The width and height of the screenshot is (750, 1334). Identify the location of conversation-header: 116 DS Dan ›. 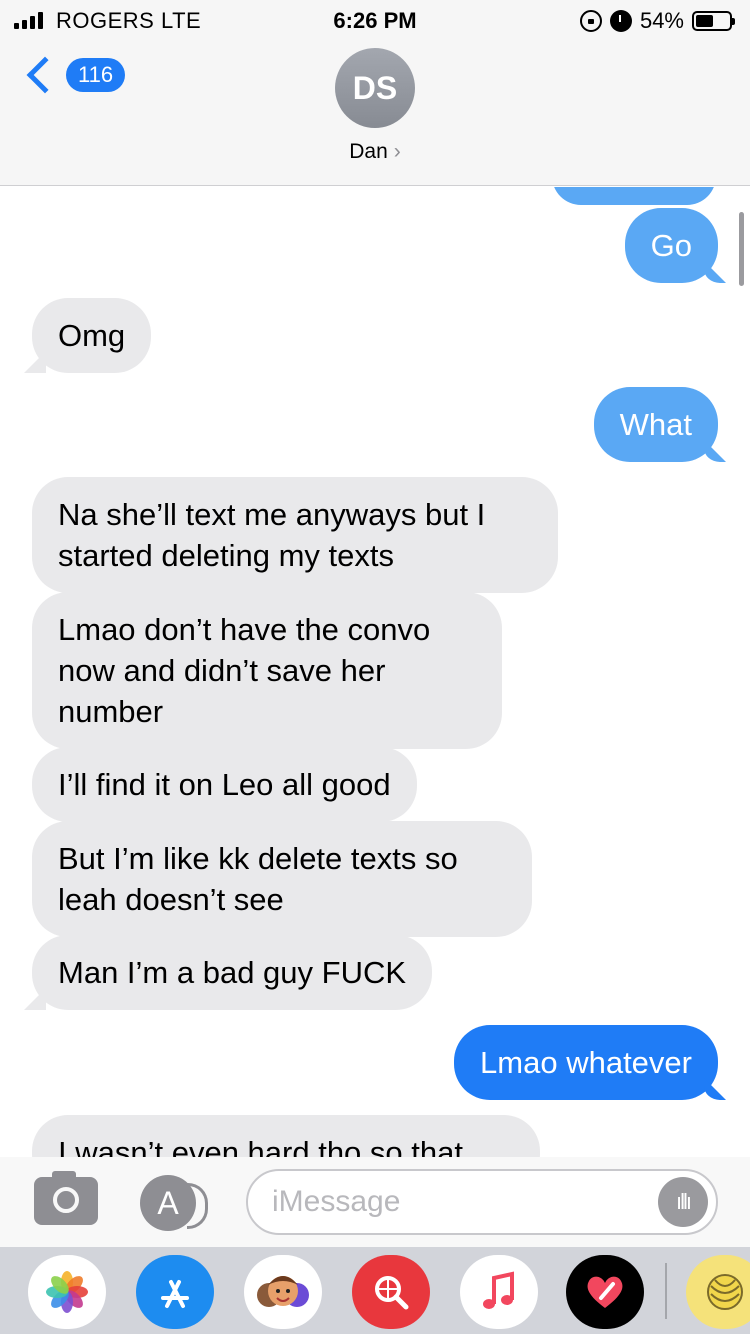
(375, 114).